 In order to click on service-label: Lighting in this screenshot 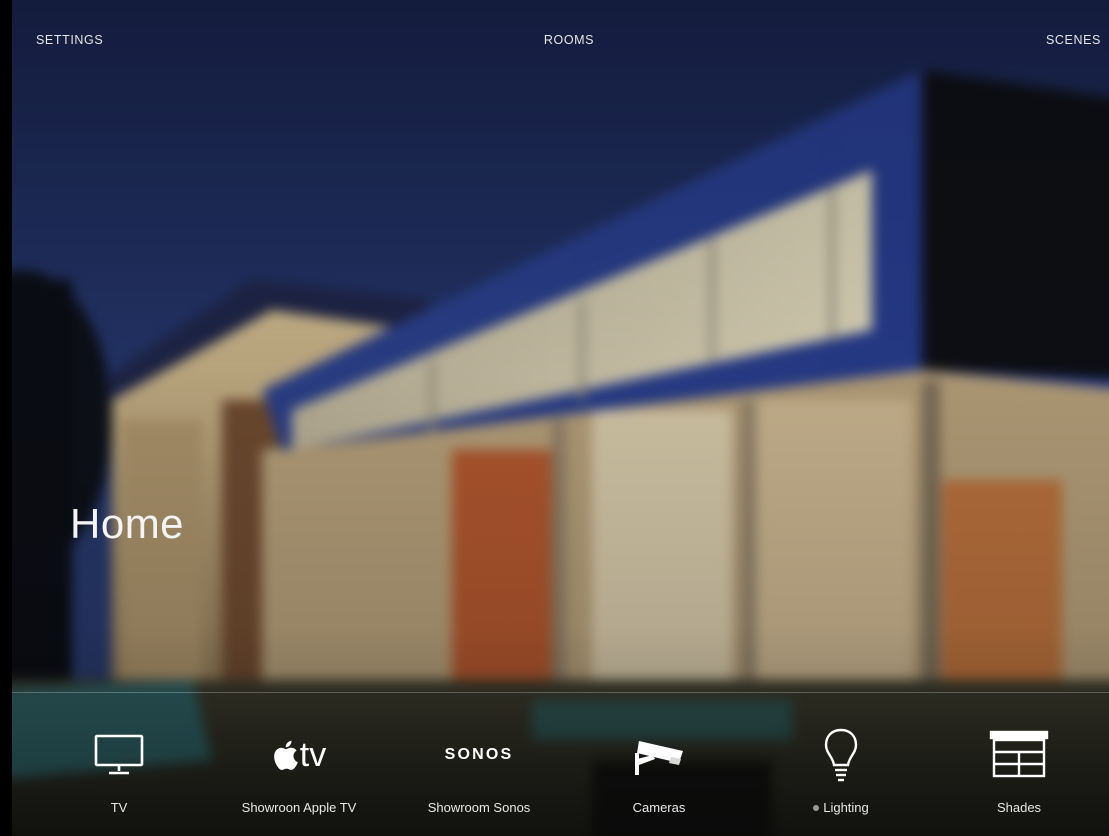, I will do `click(841, 807)`.